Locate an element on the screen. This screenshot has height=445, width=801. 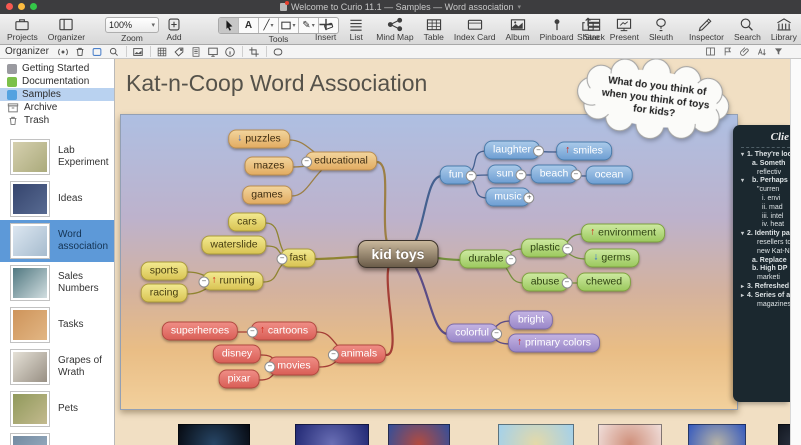
selection-shape-icon is located at coordinates (97, 51).